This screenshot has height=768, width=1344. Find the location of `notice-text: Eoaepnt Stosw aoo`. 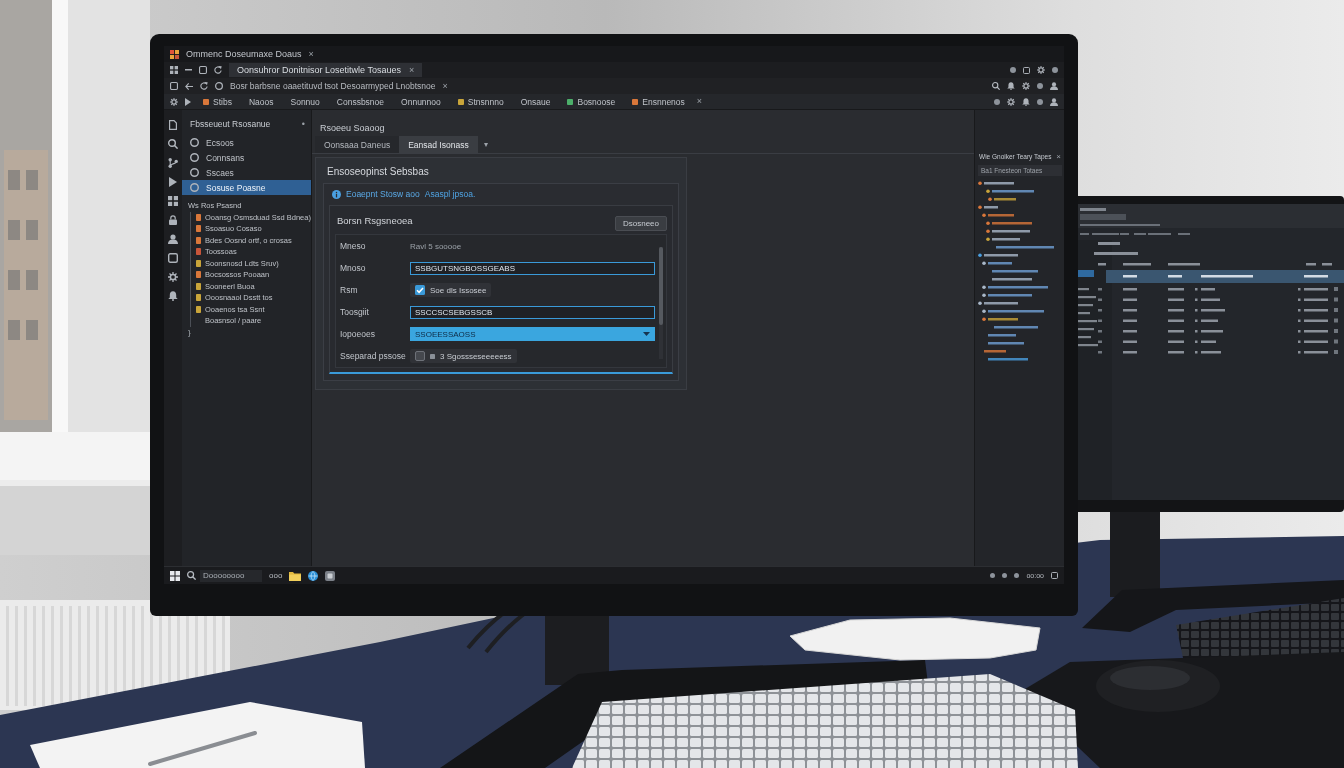

notice-text: Eoaepnt Stosw aoo is located at coordinates (383, 194).